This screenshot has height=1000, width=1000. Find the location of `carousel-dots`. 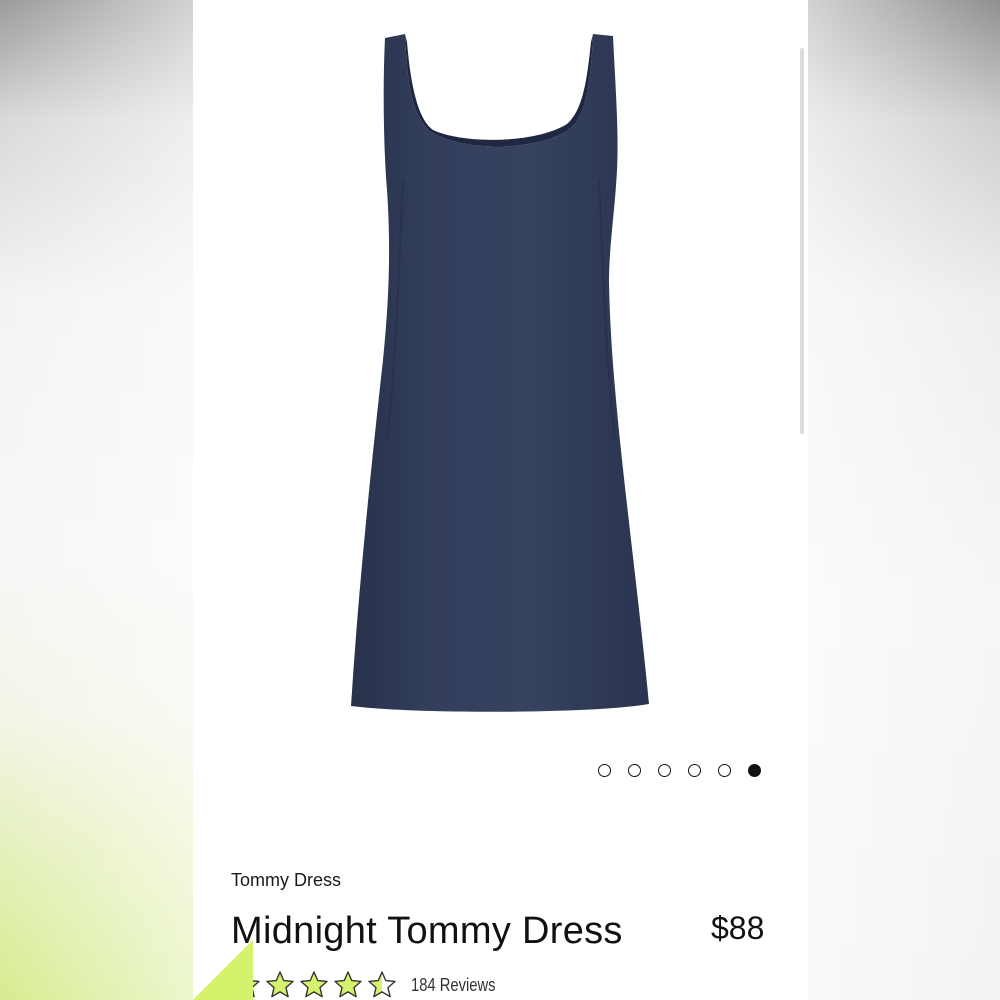

carousel-dots is located at coordinates (685, 770).